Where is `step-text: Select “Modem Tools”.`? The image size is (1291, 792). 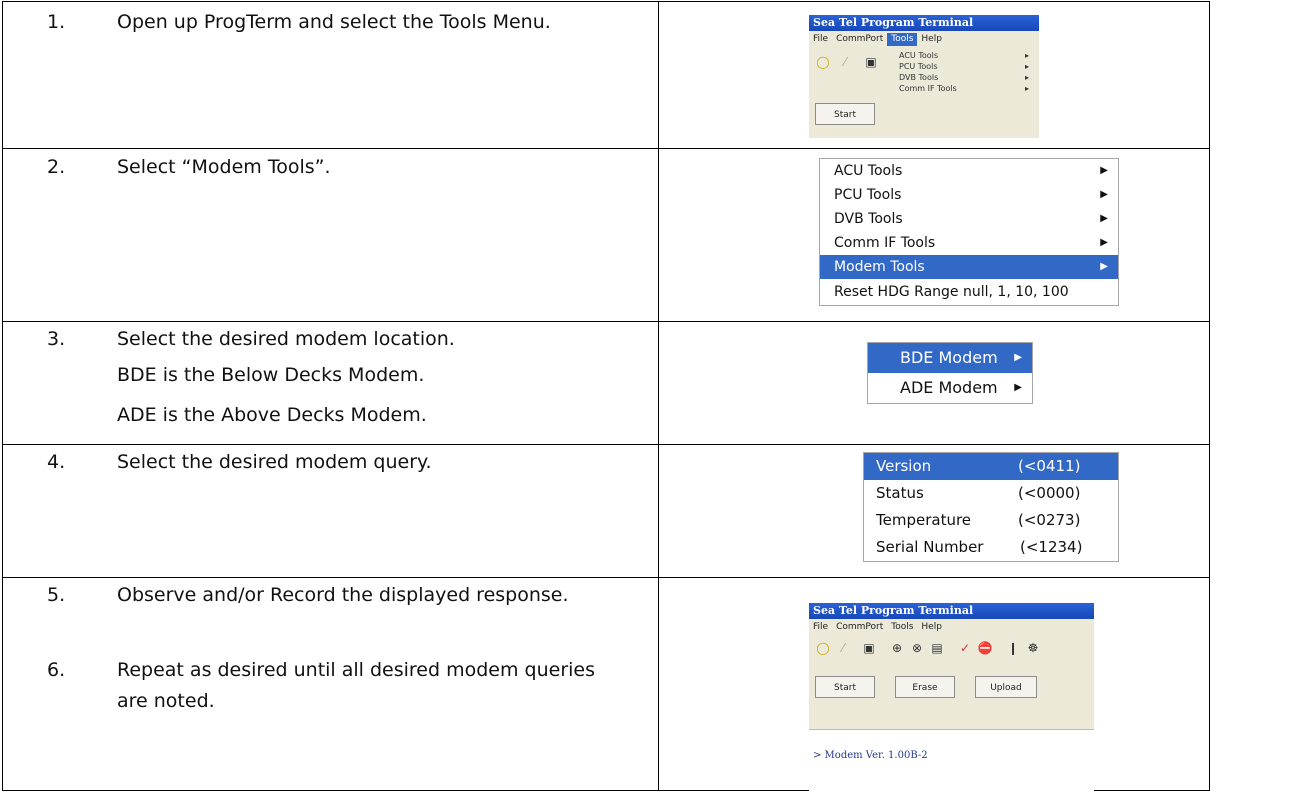
step-text: Select “Modem Tools”. is located at coordinates (224, 167).